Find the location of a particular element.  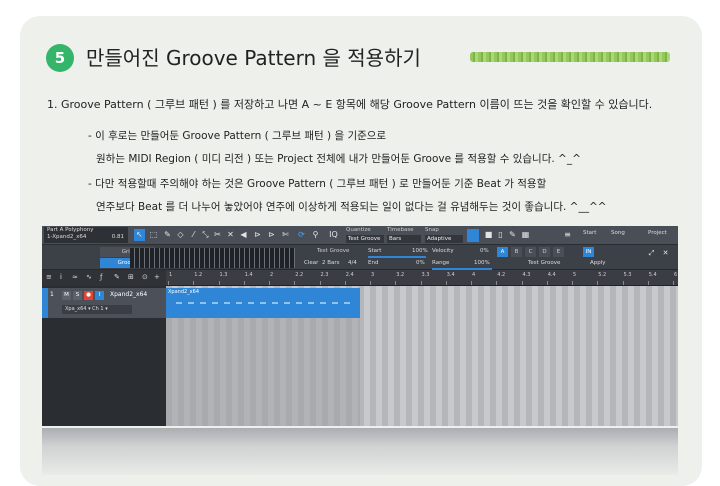

curve-icon: ∿ is located at coordinates (89, 277).